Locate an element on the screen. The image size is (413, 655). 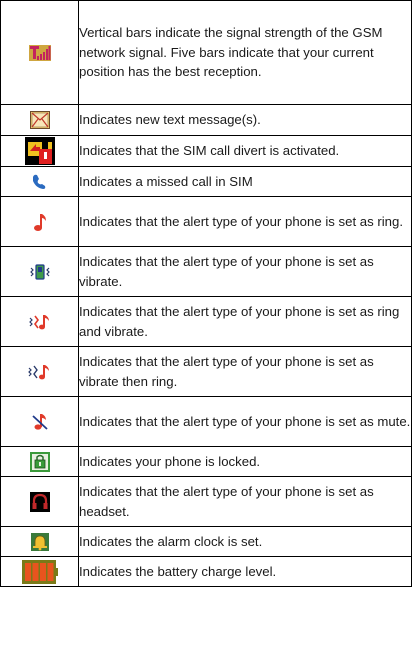
table-row: Indicates the battery charge level. is located at coordinates (206, 571).